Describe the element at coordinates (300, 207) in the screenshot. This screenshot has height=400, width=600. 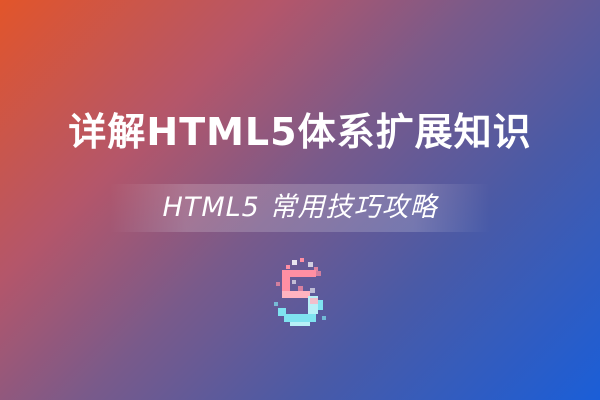
I see `banner-subtitle: HTML5 常用技巧攻略` at that location.